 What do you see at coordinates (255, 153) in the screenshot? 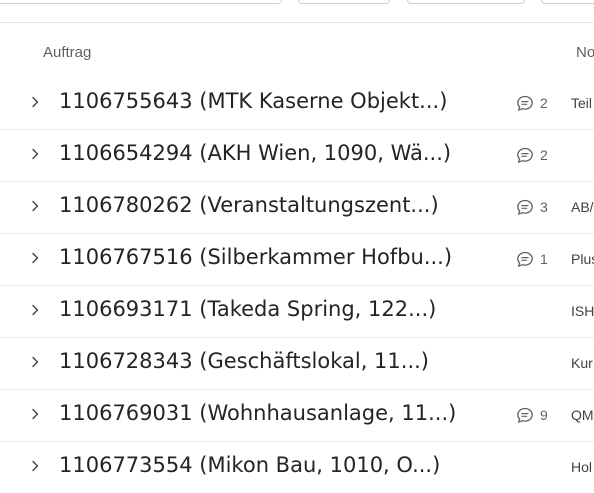
I see `order-title: 1106654294 (AKH Wien, 1090, Wä...)` at bounding box center [255, 153].